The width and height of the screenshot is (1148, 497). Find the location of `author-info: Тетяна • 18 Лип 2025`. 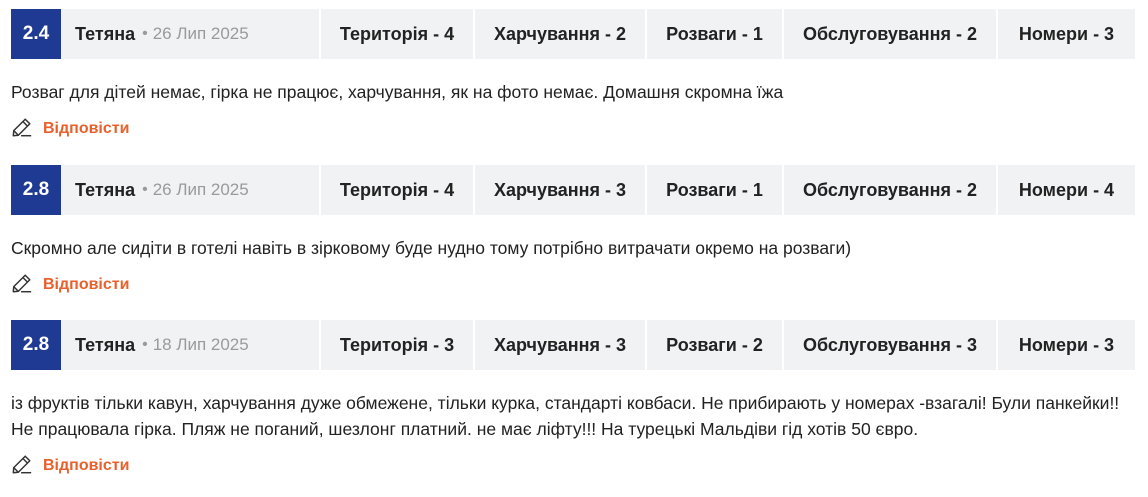

author-info: Тетяна • 18 Лип 2025 is located at coordinates (190, 345).